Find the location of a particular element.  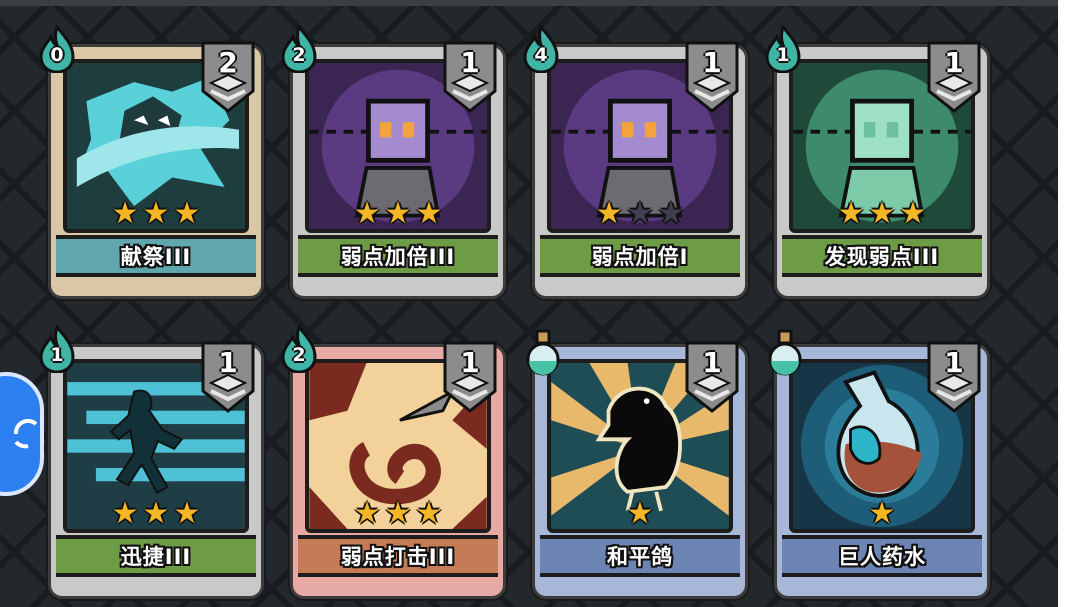

card-sacrifice: ★ ★ ★ 献祭III 0 2 is located at coordinates (151, 161).